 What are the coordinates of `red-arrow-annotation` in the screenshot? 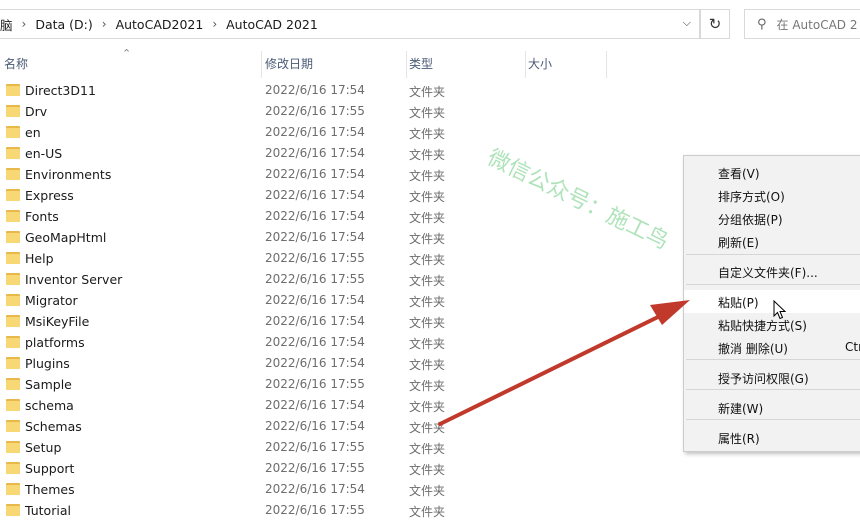 It's located at (564, 363).